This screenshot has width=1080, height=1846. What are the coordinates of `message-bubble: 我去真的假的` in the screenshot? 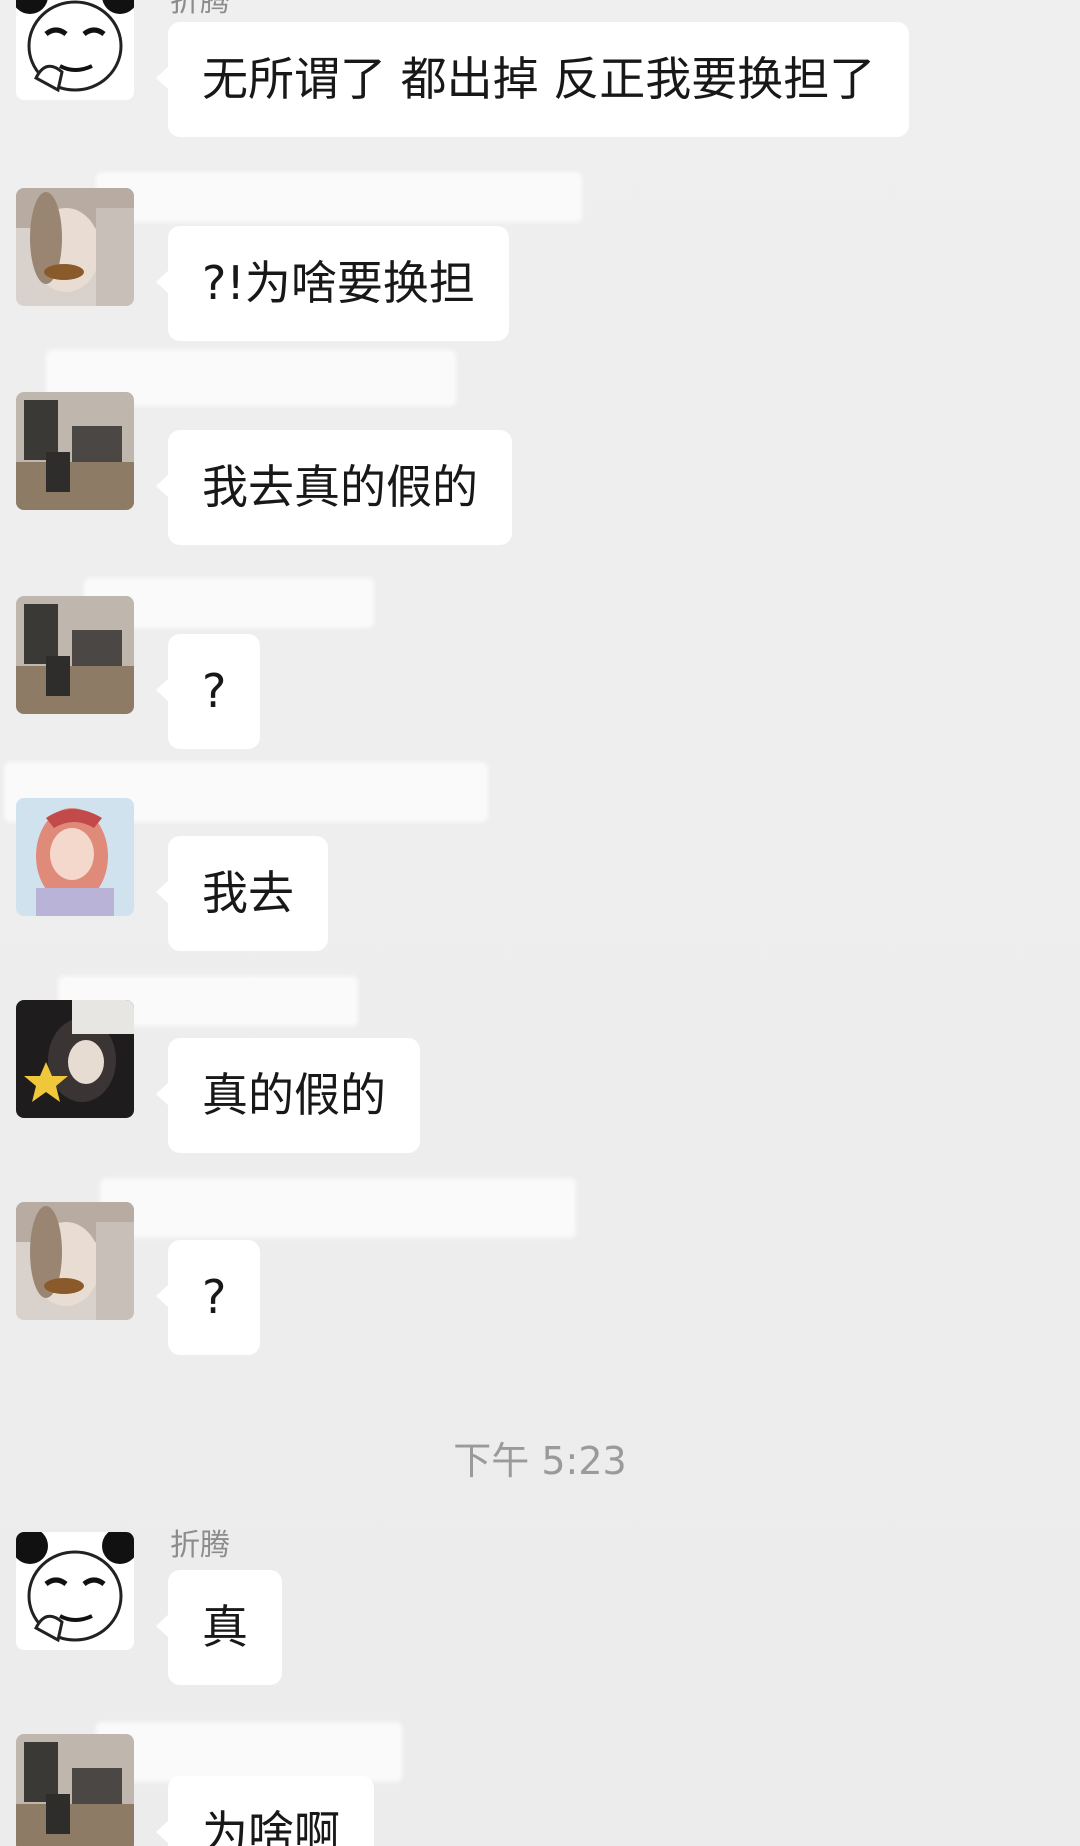 It's located at (334, 487).